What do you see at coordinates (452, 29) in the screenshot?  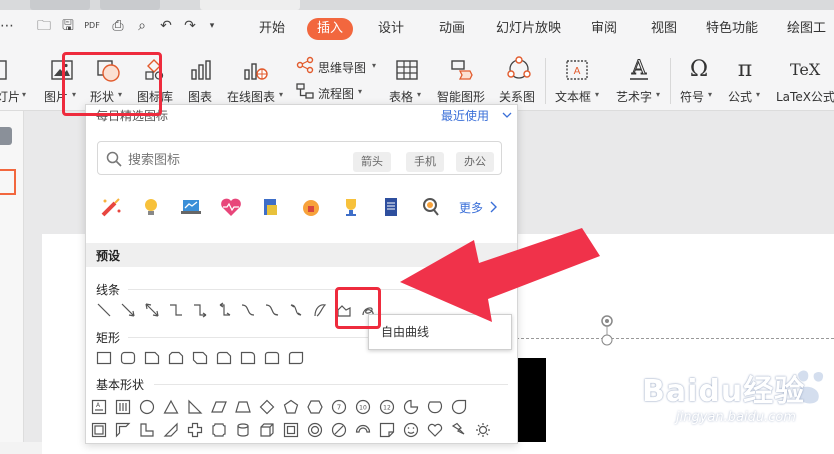 I see `tab-animation: 动画` at bounding box center [452, 29].